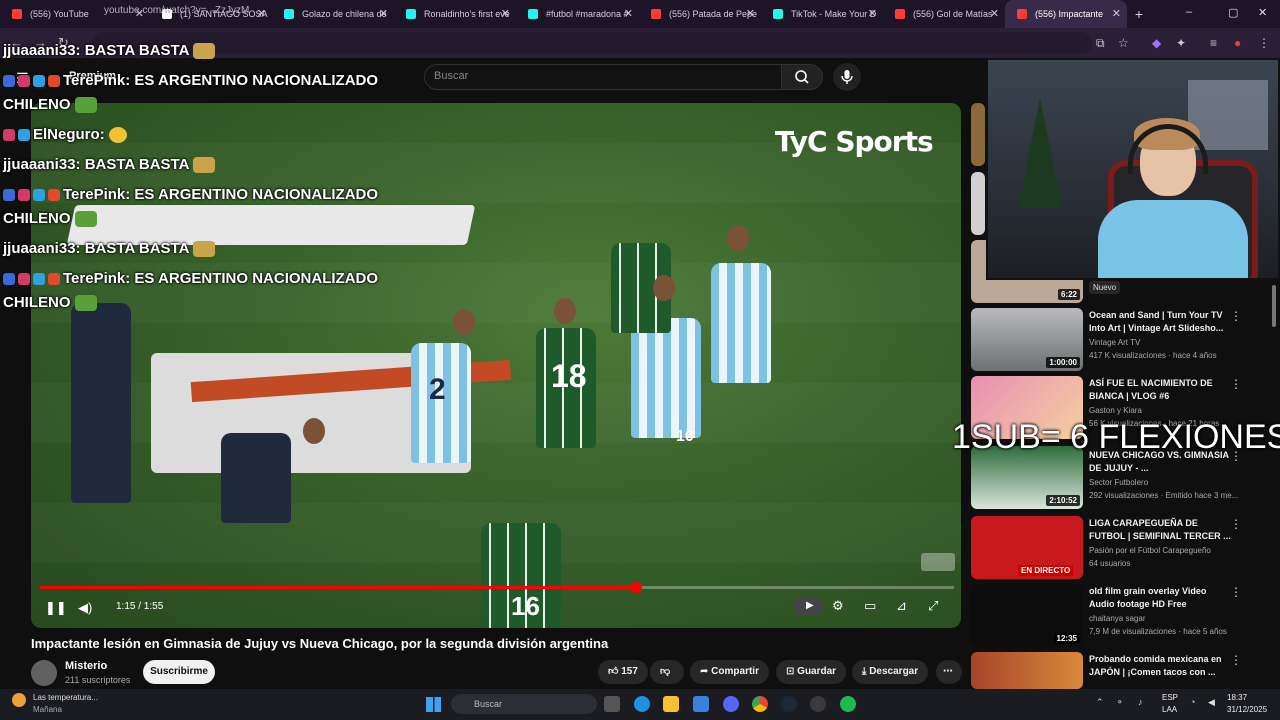 This screenshot has height=720, width=1280. I want to click on task-view-icon, so click(612, 704).